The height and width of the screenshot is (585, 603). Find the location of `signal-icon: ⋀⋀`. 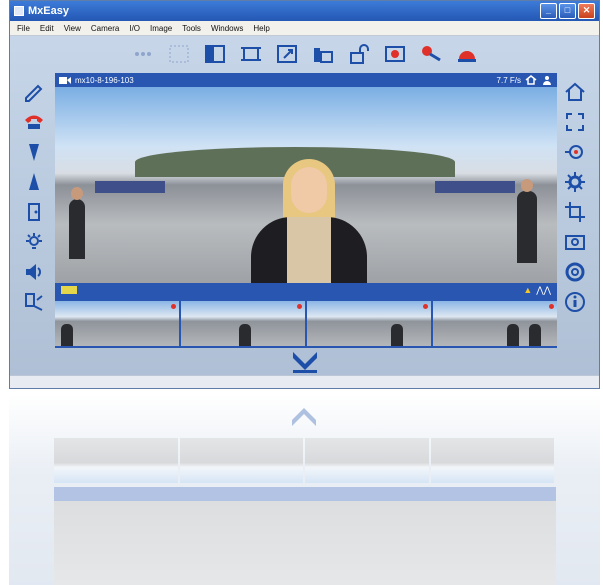

signal-icon: ⋀⋀ is located at coordinates (543, 289).